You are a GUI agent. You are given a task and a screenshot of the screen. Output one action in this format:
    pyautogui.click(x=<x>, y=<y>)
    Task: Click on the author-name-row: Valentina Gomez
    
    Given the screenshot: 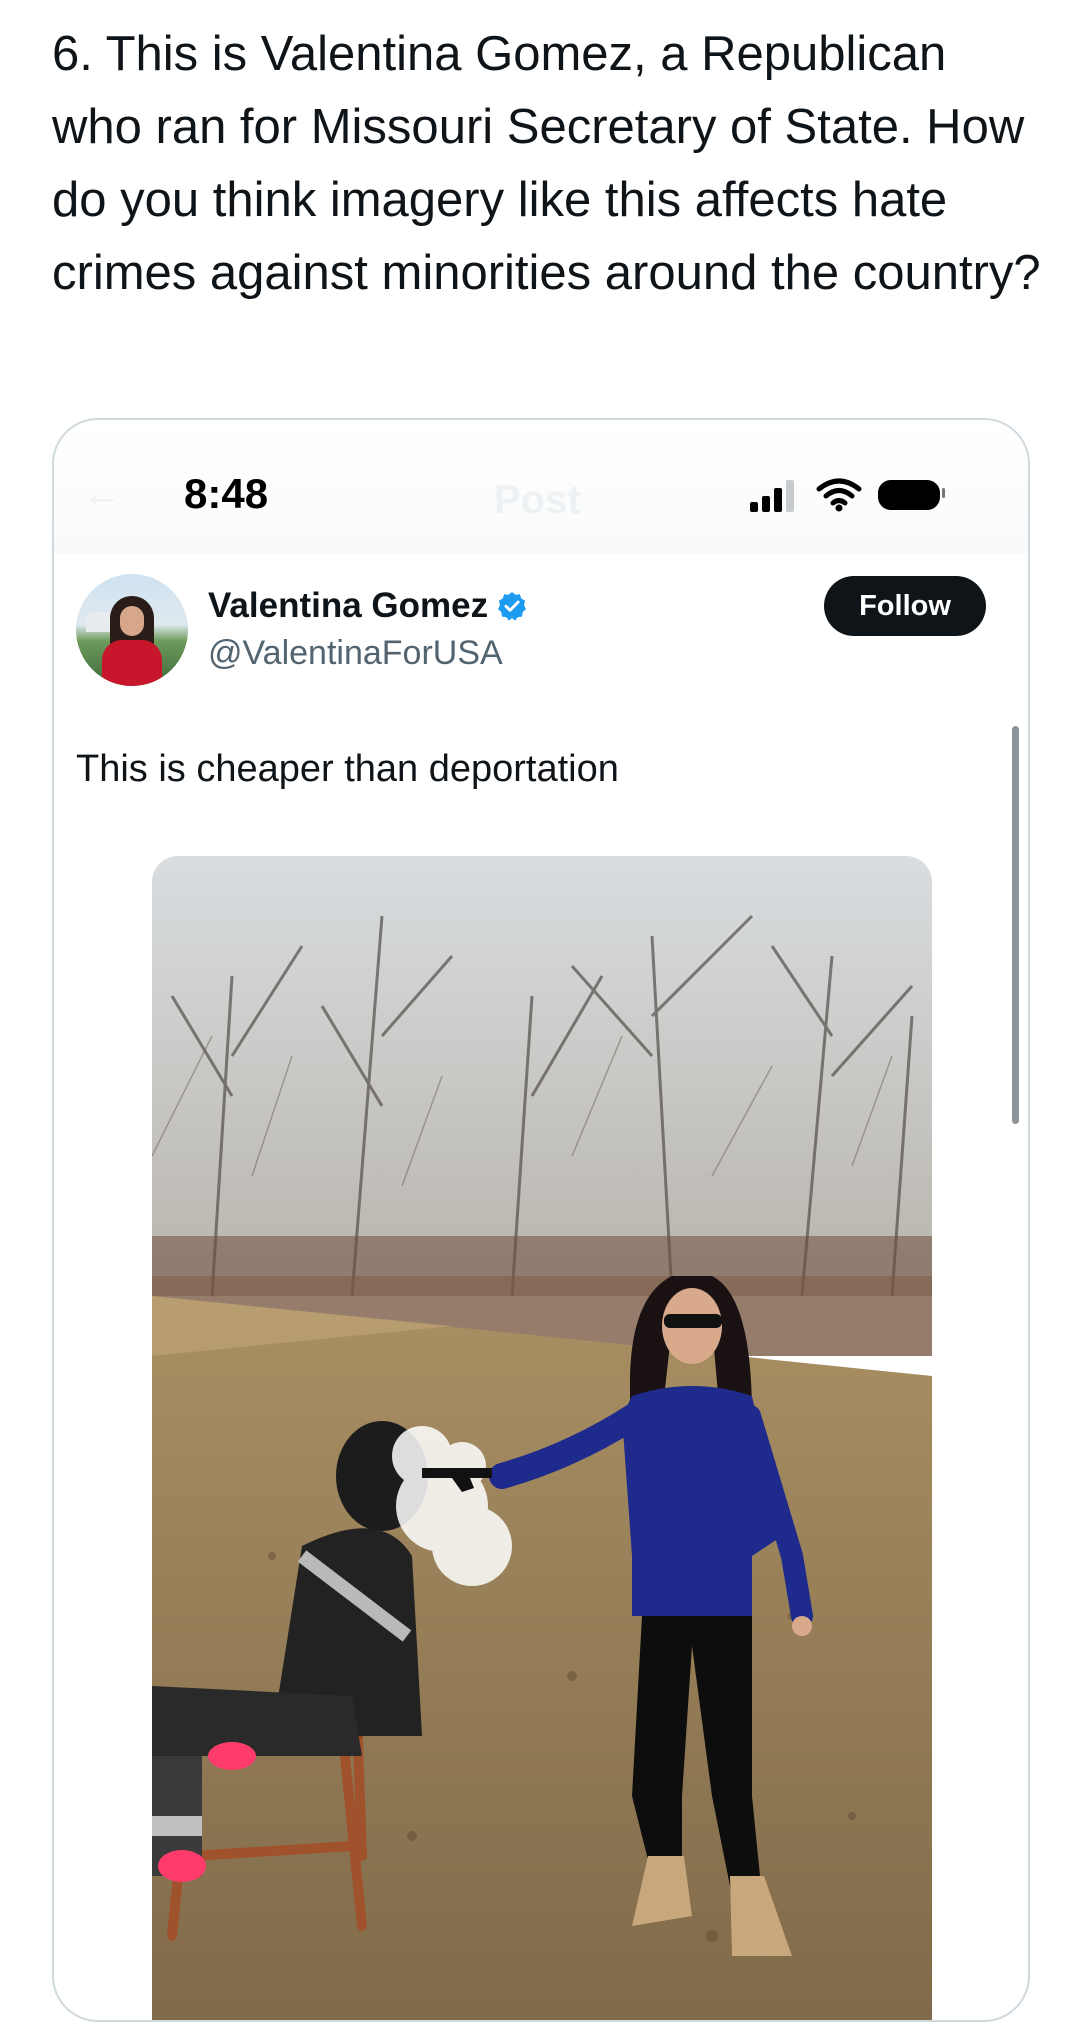 What is the action you would take?
    pyautogui.click(x=368, y=606)
    